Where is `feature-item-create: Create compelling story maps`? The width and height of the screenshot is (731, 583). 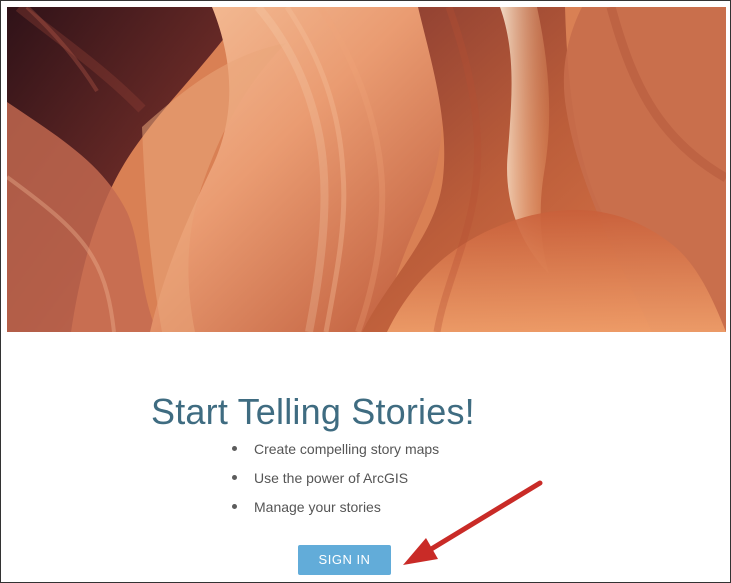 feature-item-create: Create compelling story maps is located at coordinates (330, 448).